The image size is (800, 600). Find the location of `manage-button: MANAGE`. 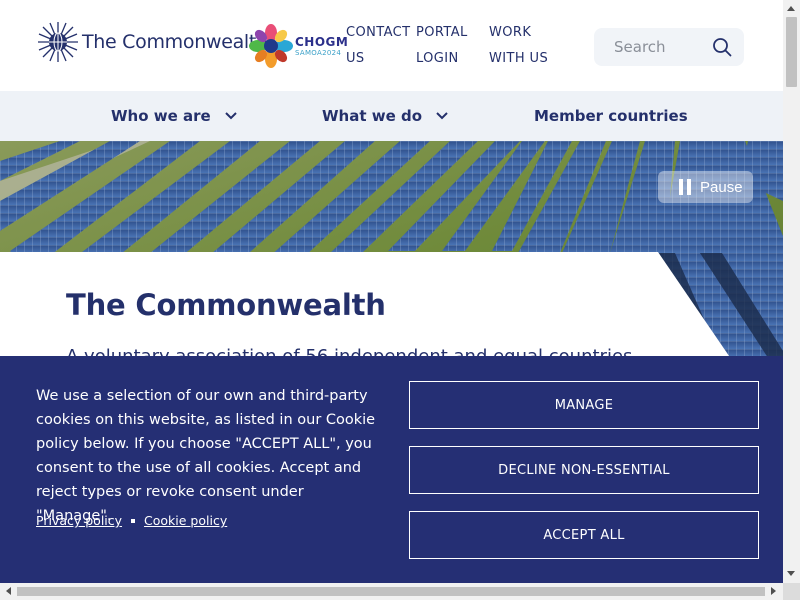

manage-button: MANAGE is located at coordinates (584, 405).